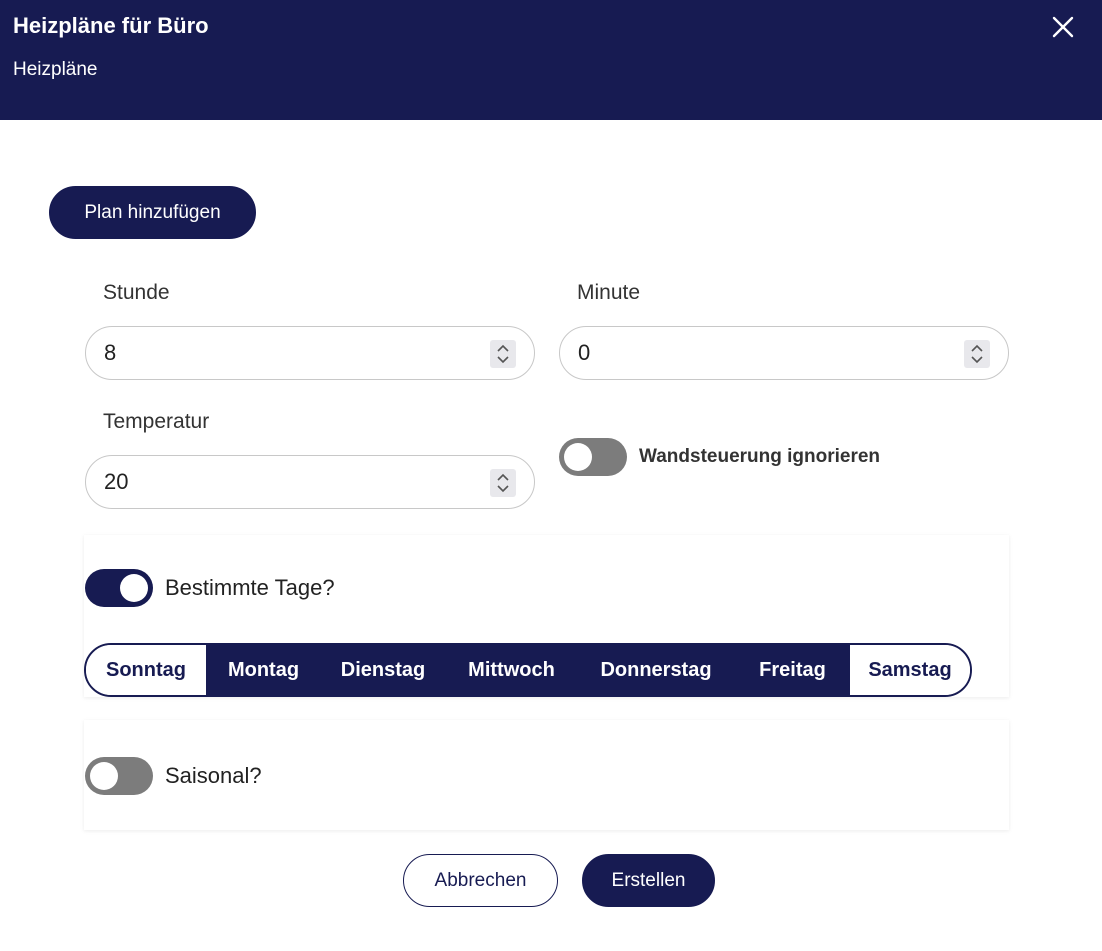 This screenshot has width=1102, height=951. What do you see at coordinates (146, 670) in the screenshot?
I see `day-sunday: Sonntag` at bounding box center [146, 670].